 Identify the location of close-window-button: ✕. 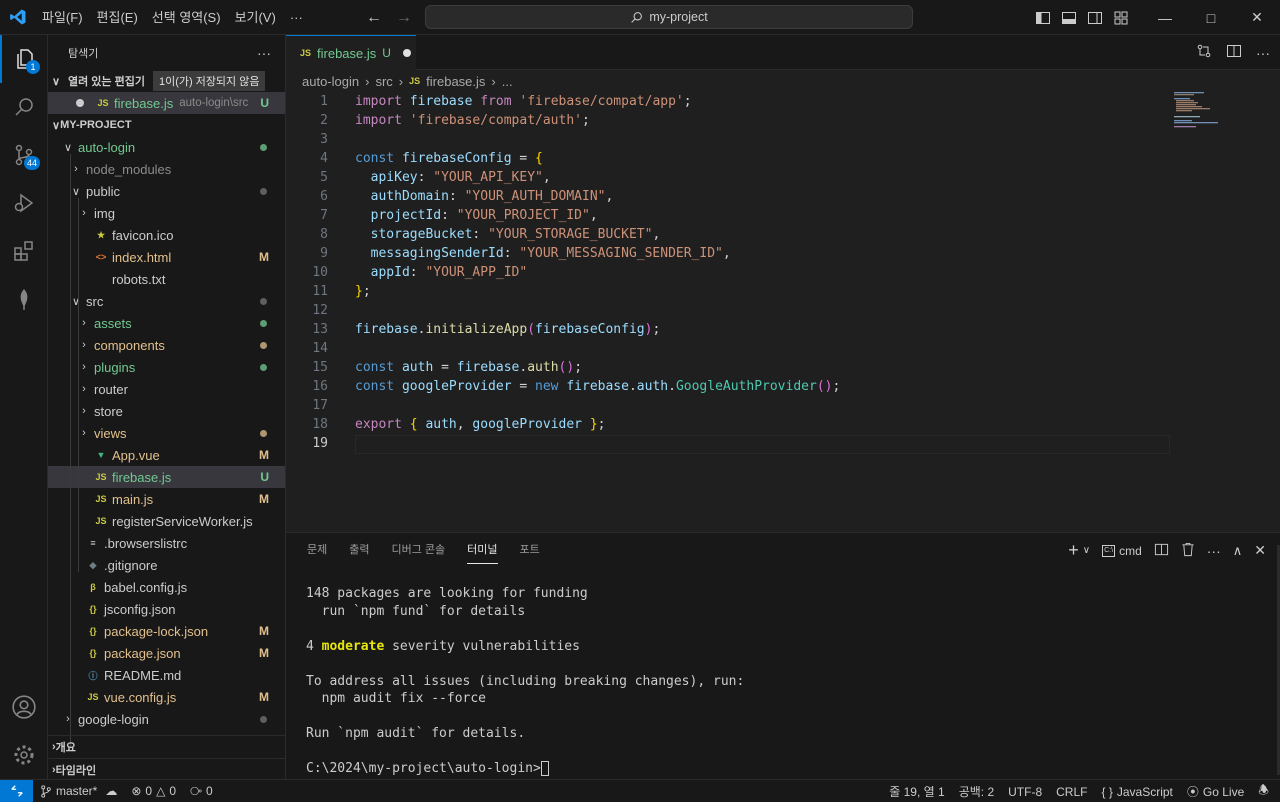
(1257, 17).